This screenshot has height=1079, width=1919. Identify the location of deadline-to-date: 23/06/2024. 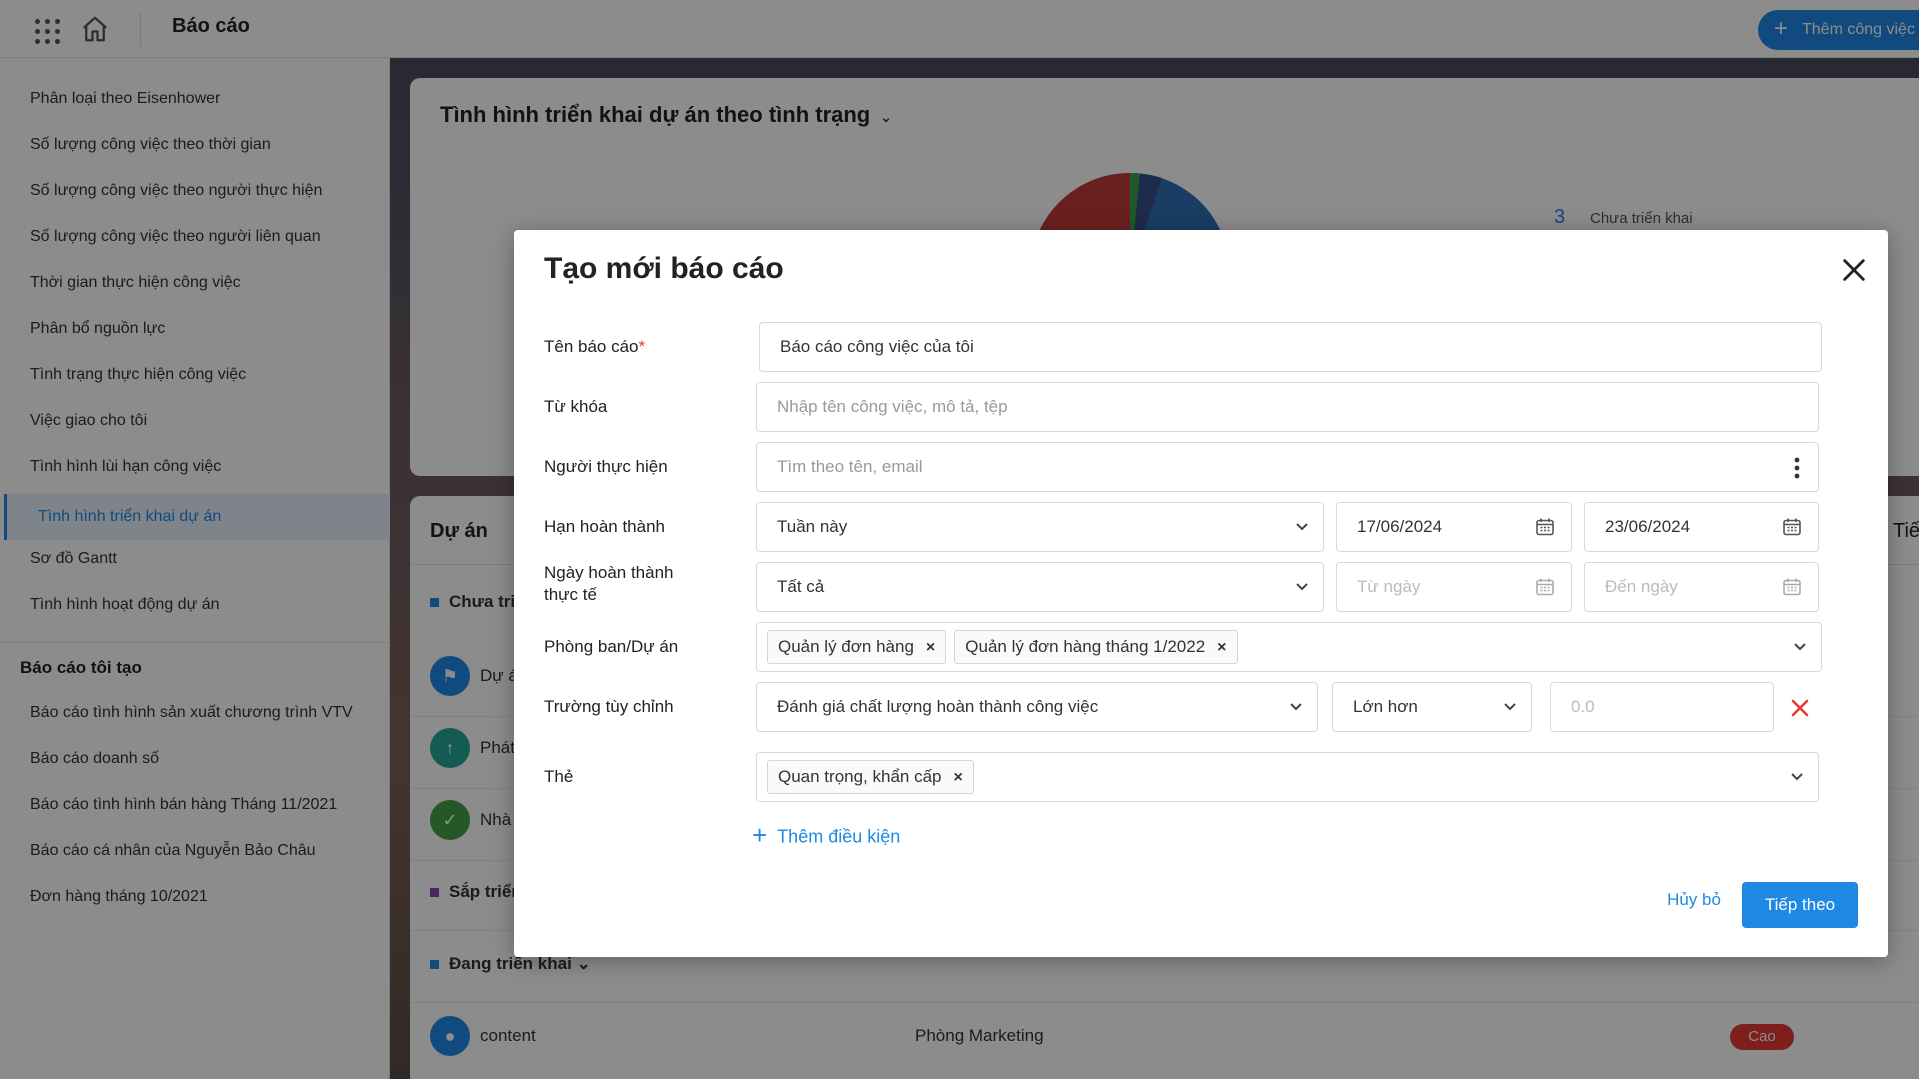
(1701, 527).